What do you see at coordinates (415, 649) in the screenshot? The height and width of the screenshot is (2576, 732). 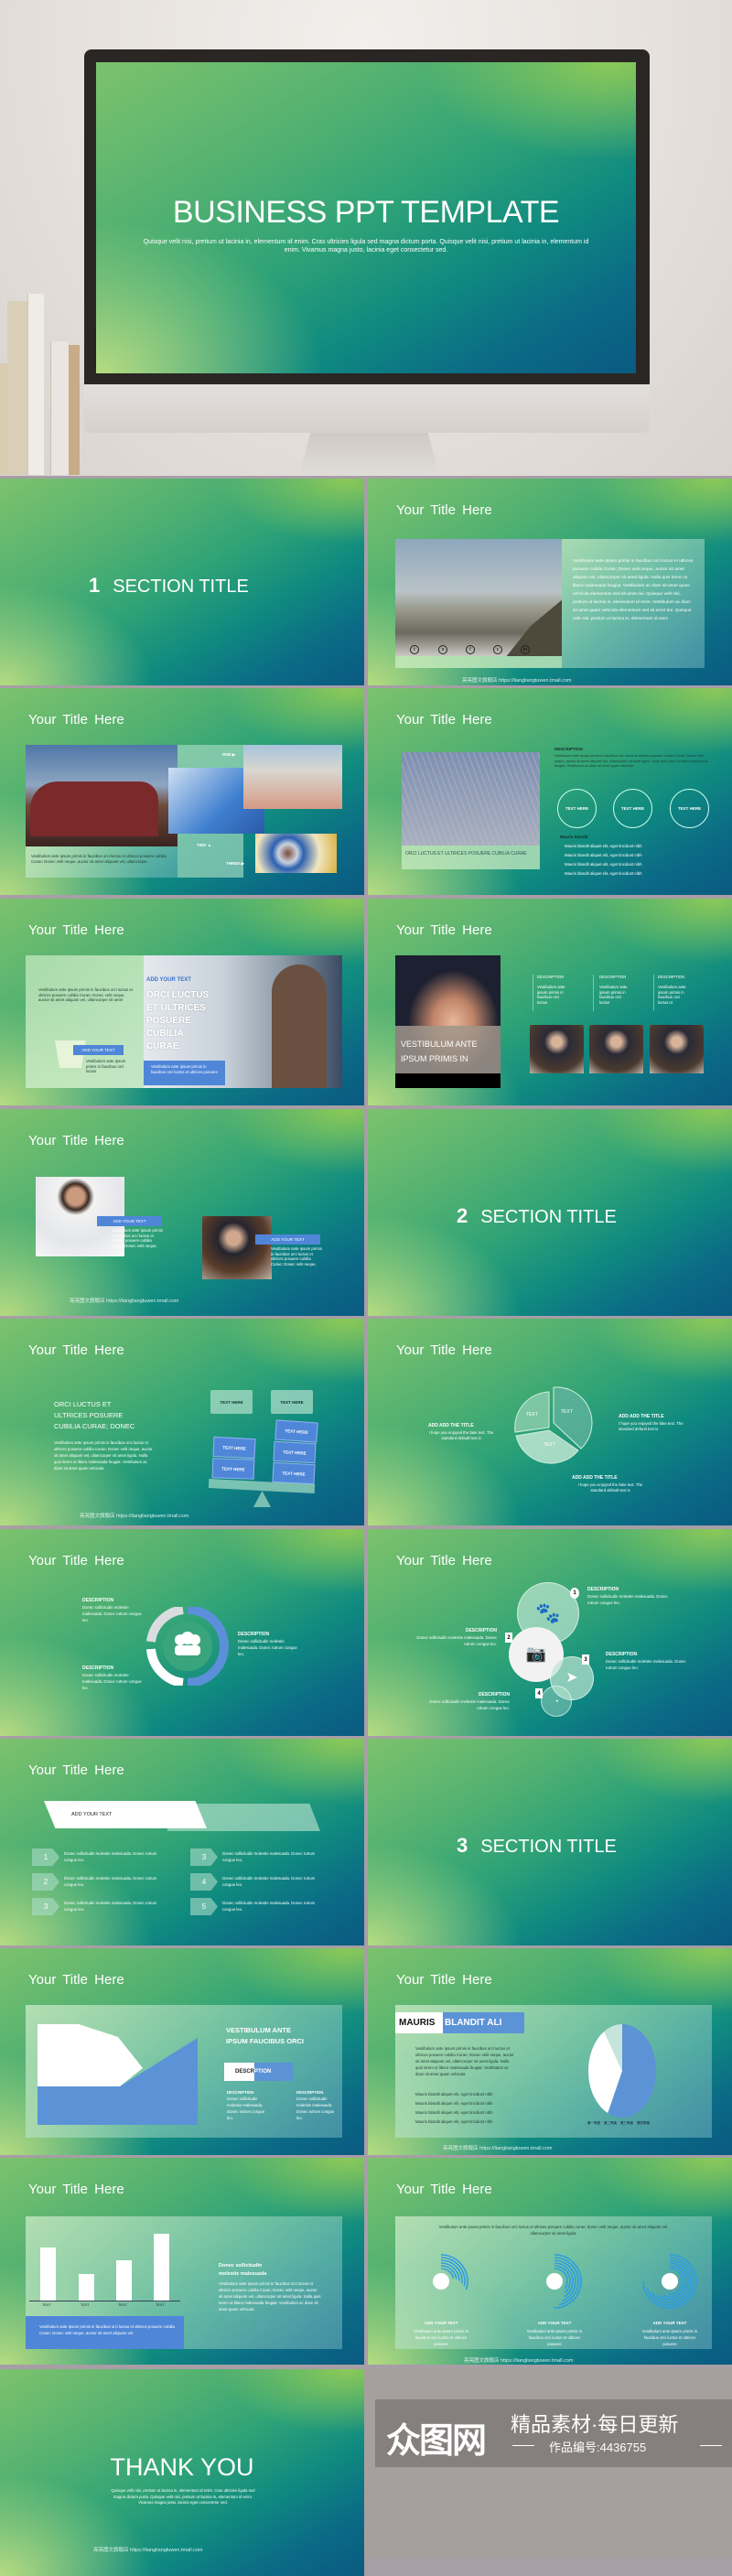 I see `twitter-icon: t` at bounding box center [415, 649].